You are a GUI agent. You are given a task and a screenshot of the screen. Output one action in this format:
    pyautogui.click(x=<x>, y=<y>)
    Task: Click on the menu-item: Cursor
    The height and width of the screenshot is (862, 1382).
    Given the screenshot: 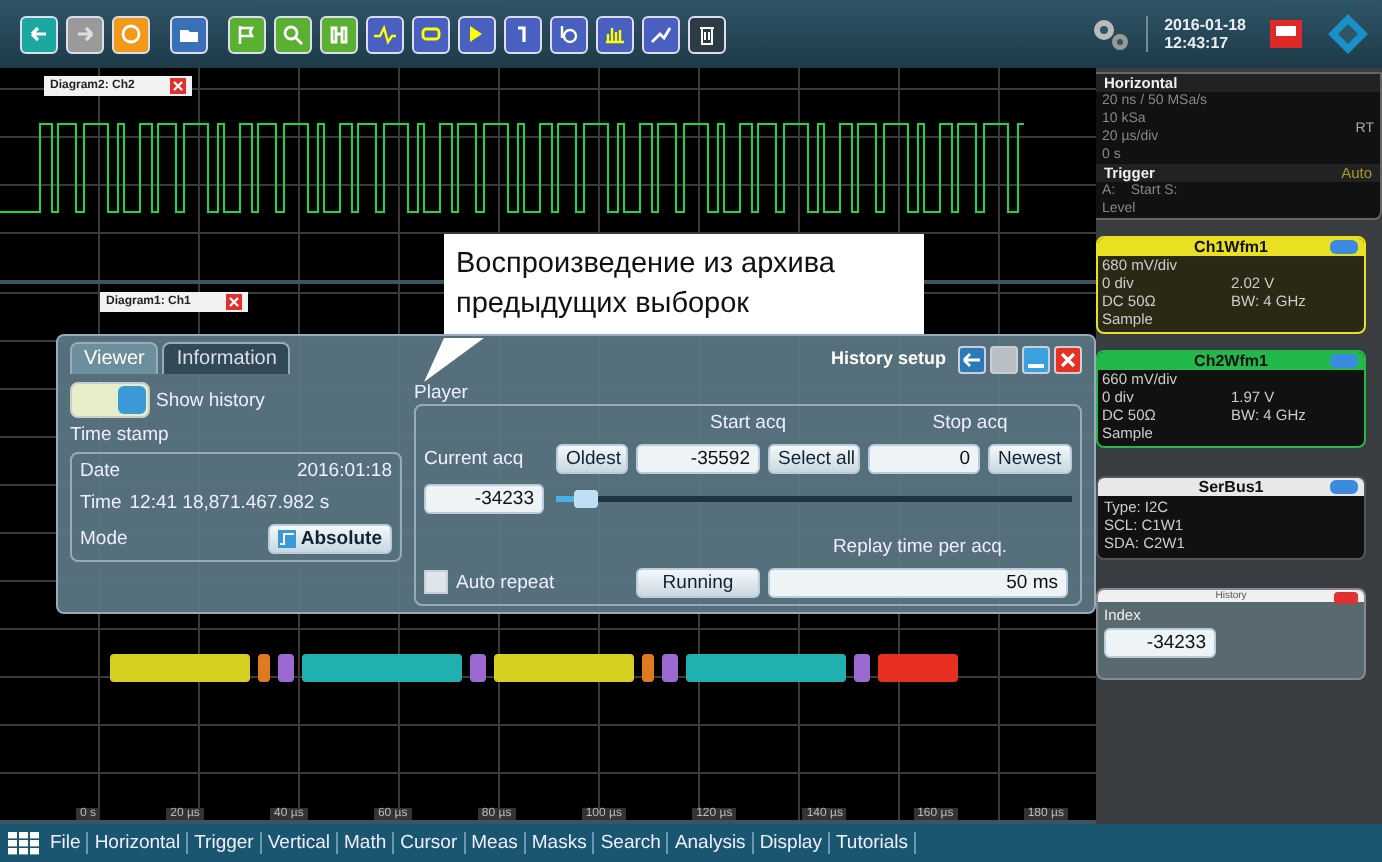 What is the action you would take?
    pyautogui.click(x=430, y=843)
    